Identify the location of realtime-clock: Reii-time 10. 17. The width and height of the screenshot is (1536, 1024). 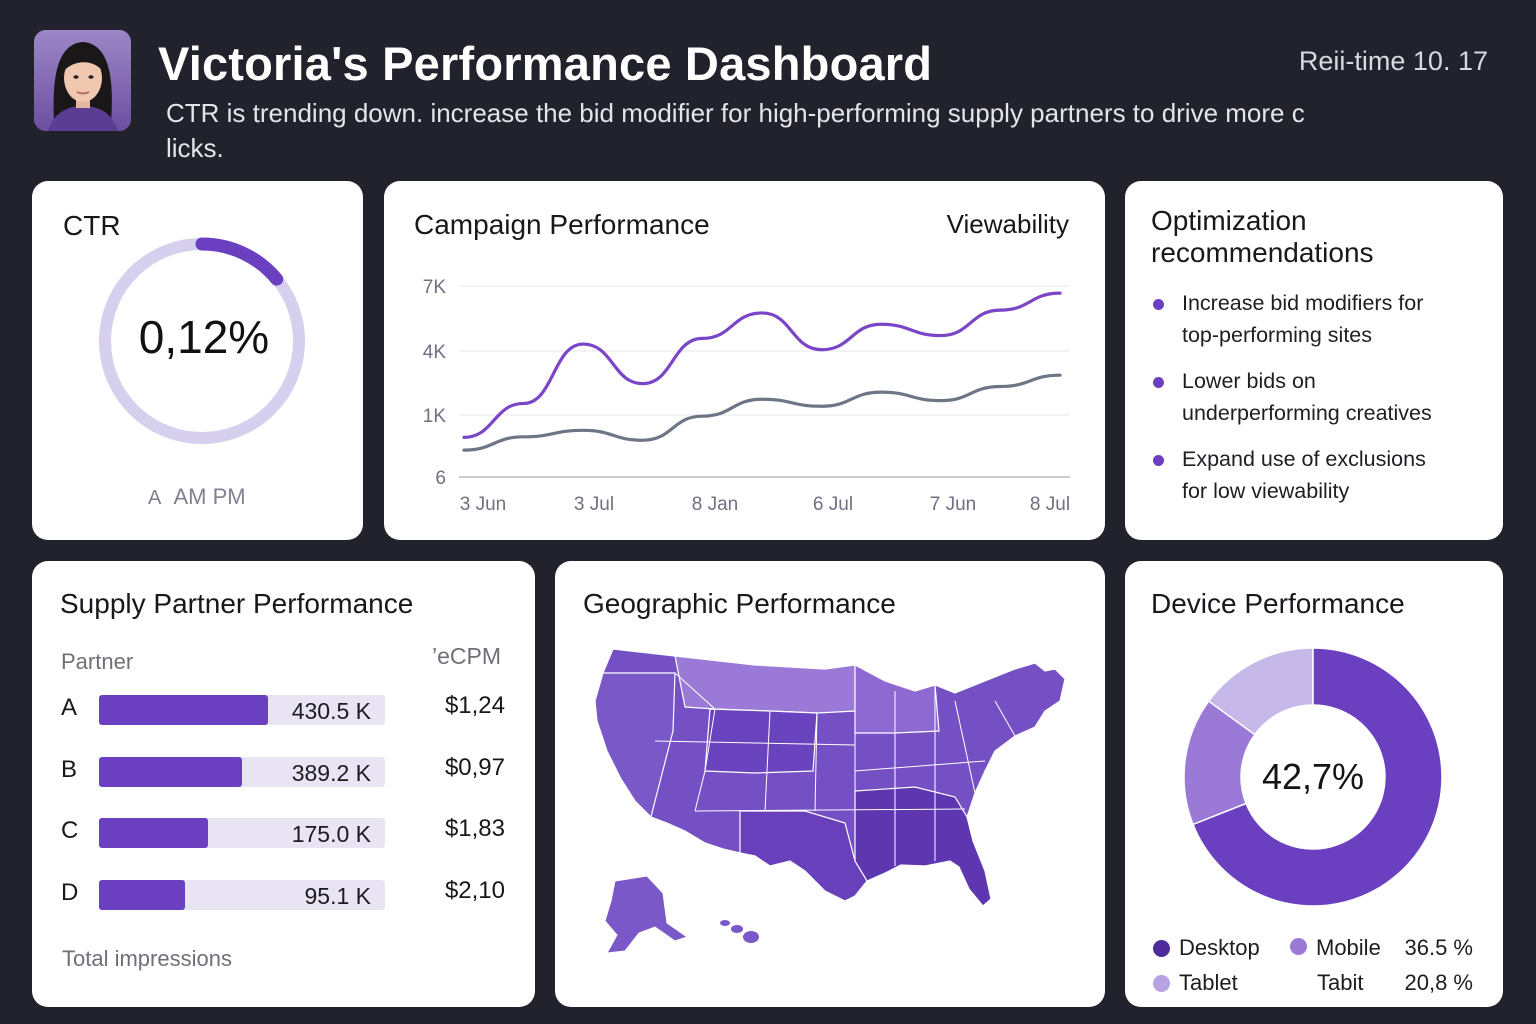
(1393, 61).